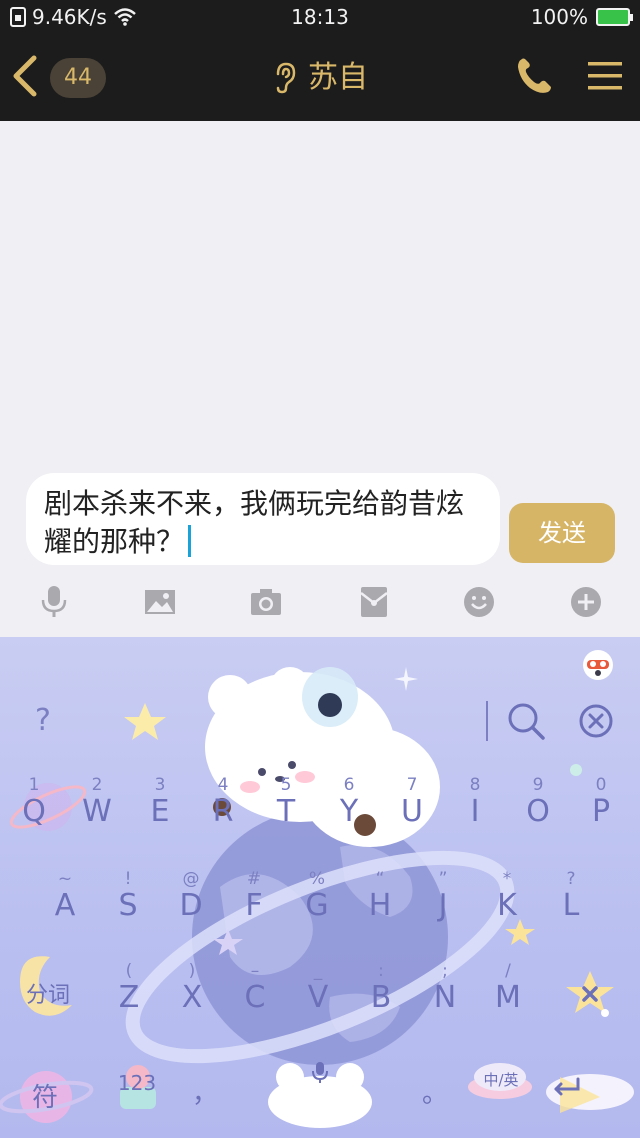 This screenshot has width=640, height=1138. I want to click on key-n: ; N, so click(445, 988).